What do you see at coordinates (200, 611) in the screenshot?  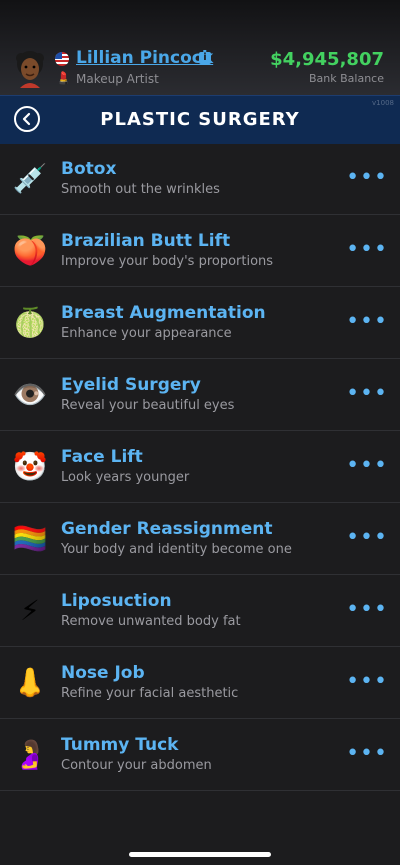 I see `list-item: ⚡ Liposuction Remove unwanted body fat •••` at bounding box center [200, 611].